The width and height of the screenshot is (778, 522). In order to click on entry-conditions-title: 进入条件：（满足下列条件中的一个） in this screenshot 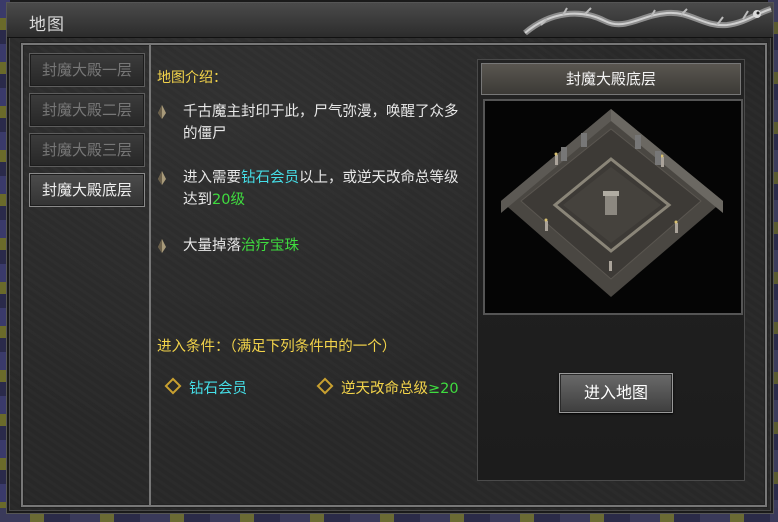, I will do `click(277, 347)`.